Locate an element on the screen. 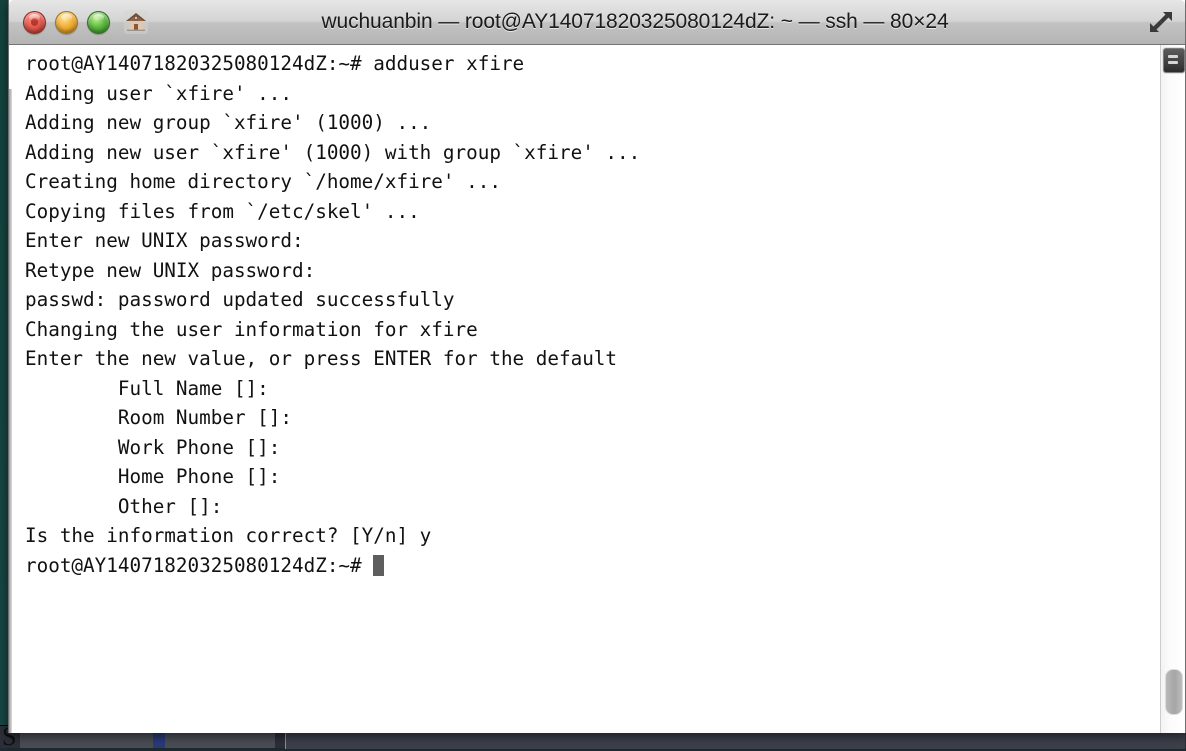 The image size is (1186, 751). window-left-edge is located at coordinates (10, 411).